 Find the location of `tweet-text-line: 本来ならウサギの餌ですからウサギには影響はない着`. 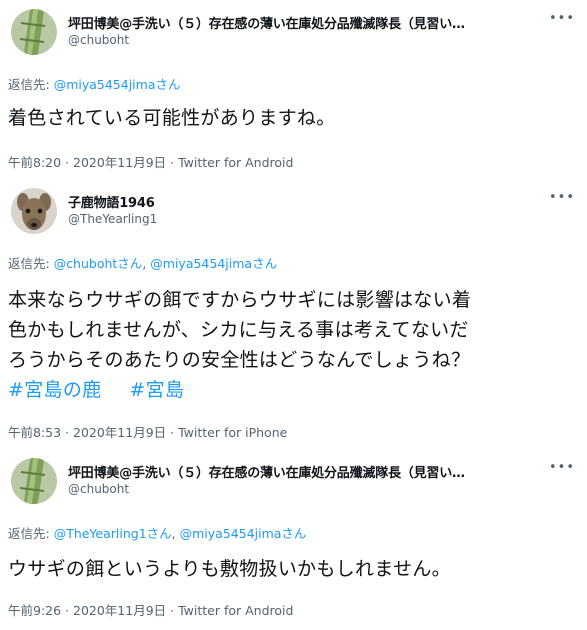

tweet-text-line: 本来ならウサギの餌ですからウサギには影響はない着 is located at coordinates (240, 300).